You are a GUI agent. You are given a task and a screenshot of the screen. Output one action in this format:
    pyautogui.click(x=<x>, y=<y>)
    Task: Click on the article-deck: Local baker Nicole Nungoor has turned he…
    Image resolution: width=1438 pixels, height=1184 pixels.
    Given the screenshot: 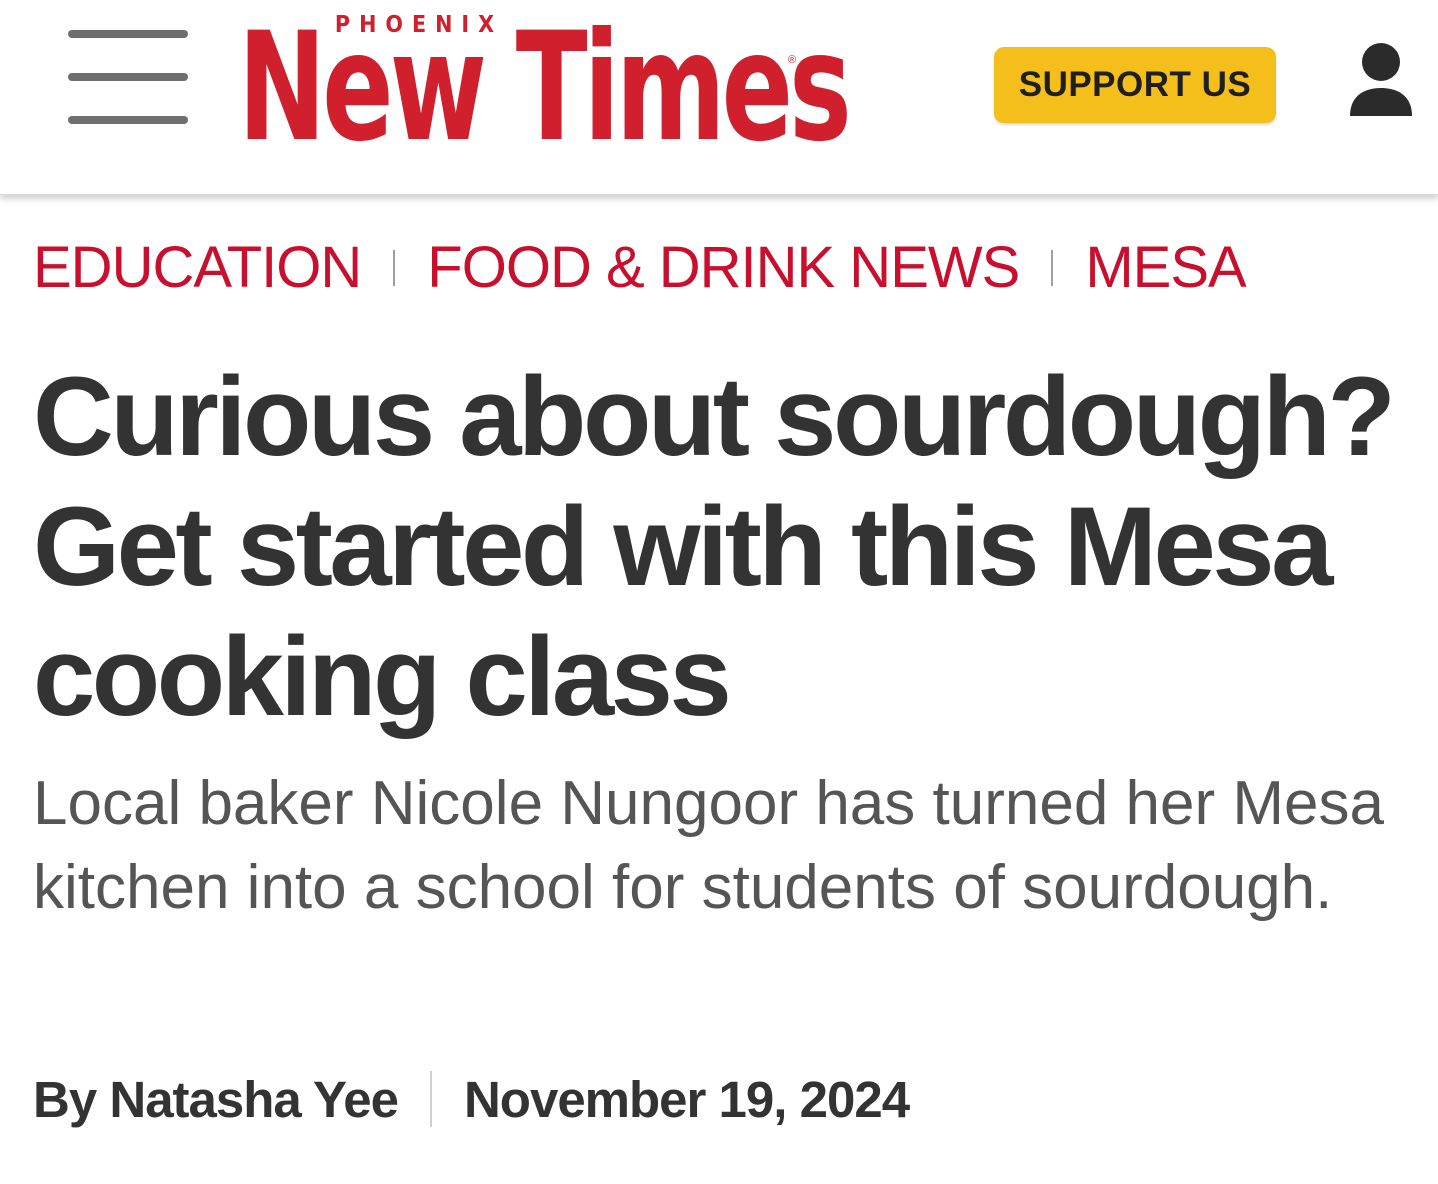 What is the action you would take?
    pyautogui.click(x=708, y=845)
    